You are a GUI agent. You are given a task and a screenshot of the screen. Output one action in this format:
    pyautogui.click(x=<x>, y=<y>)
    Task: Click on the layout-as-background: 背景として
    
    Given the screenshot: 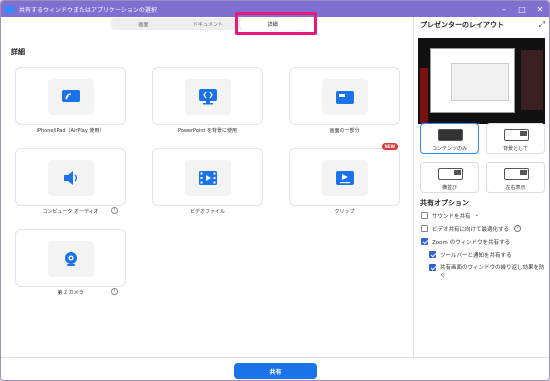 What is the action you would take?
    pyautogui.click(x=515, y=138)
    